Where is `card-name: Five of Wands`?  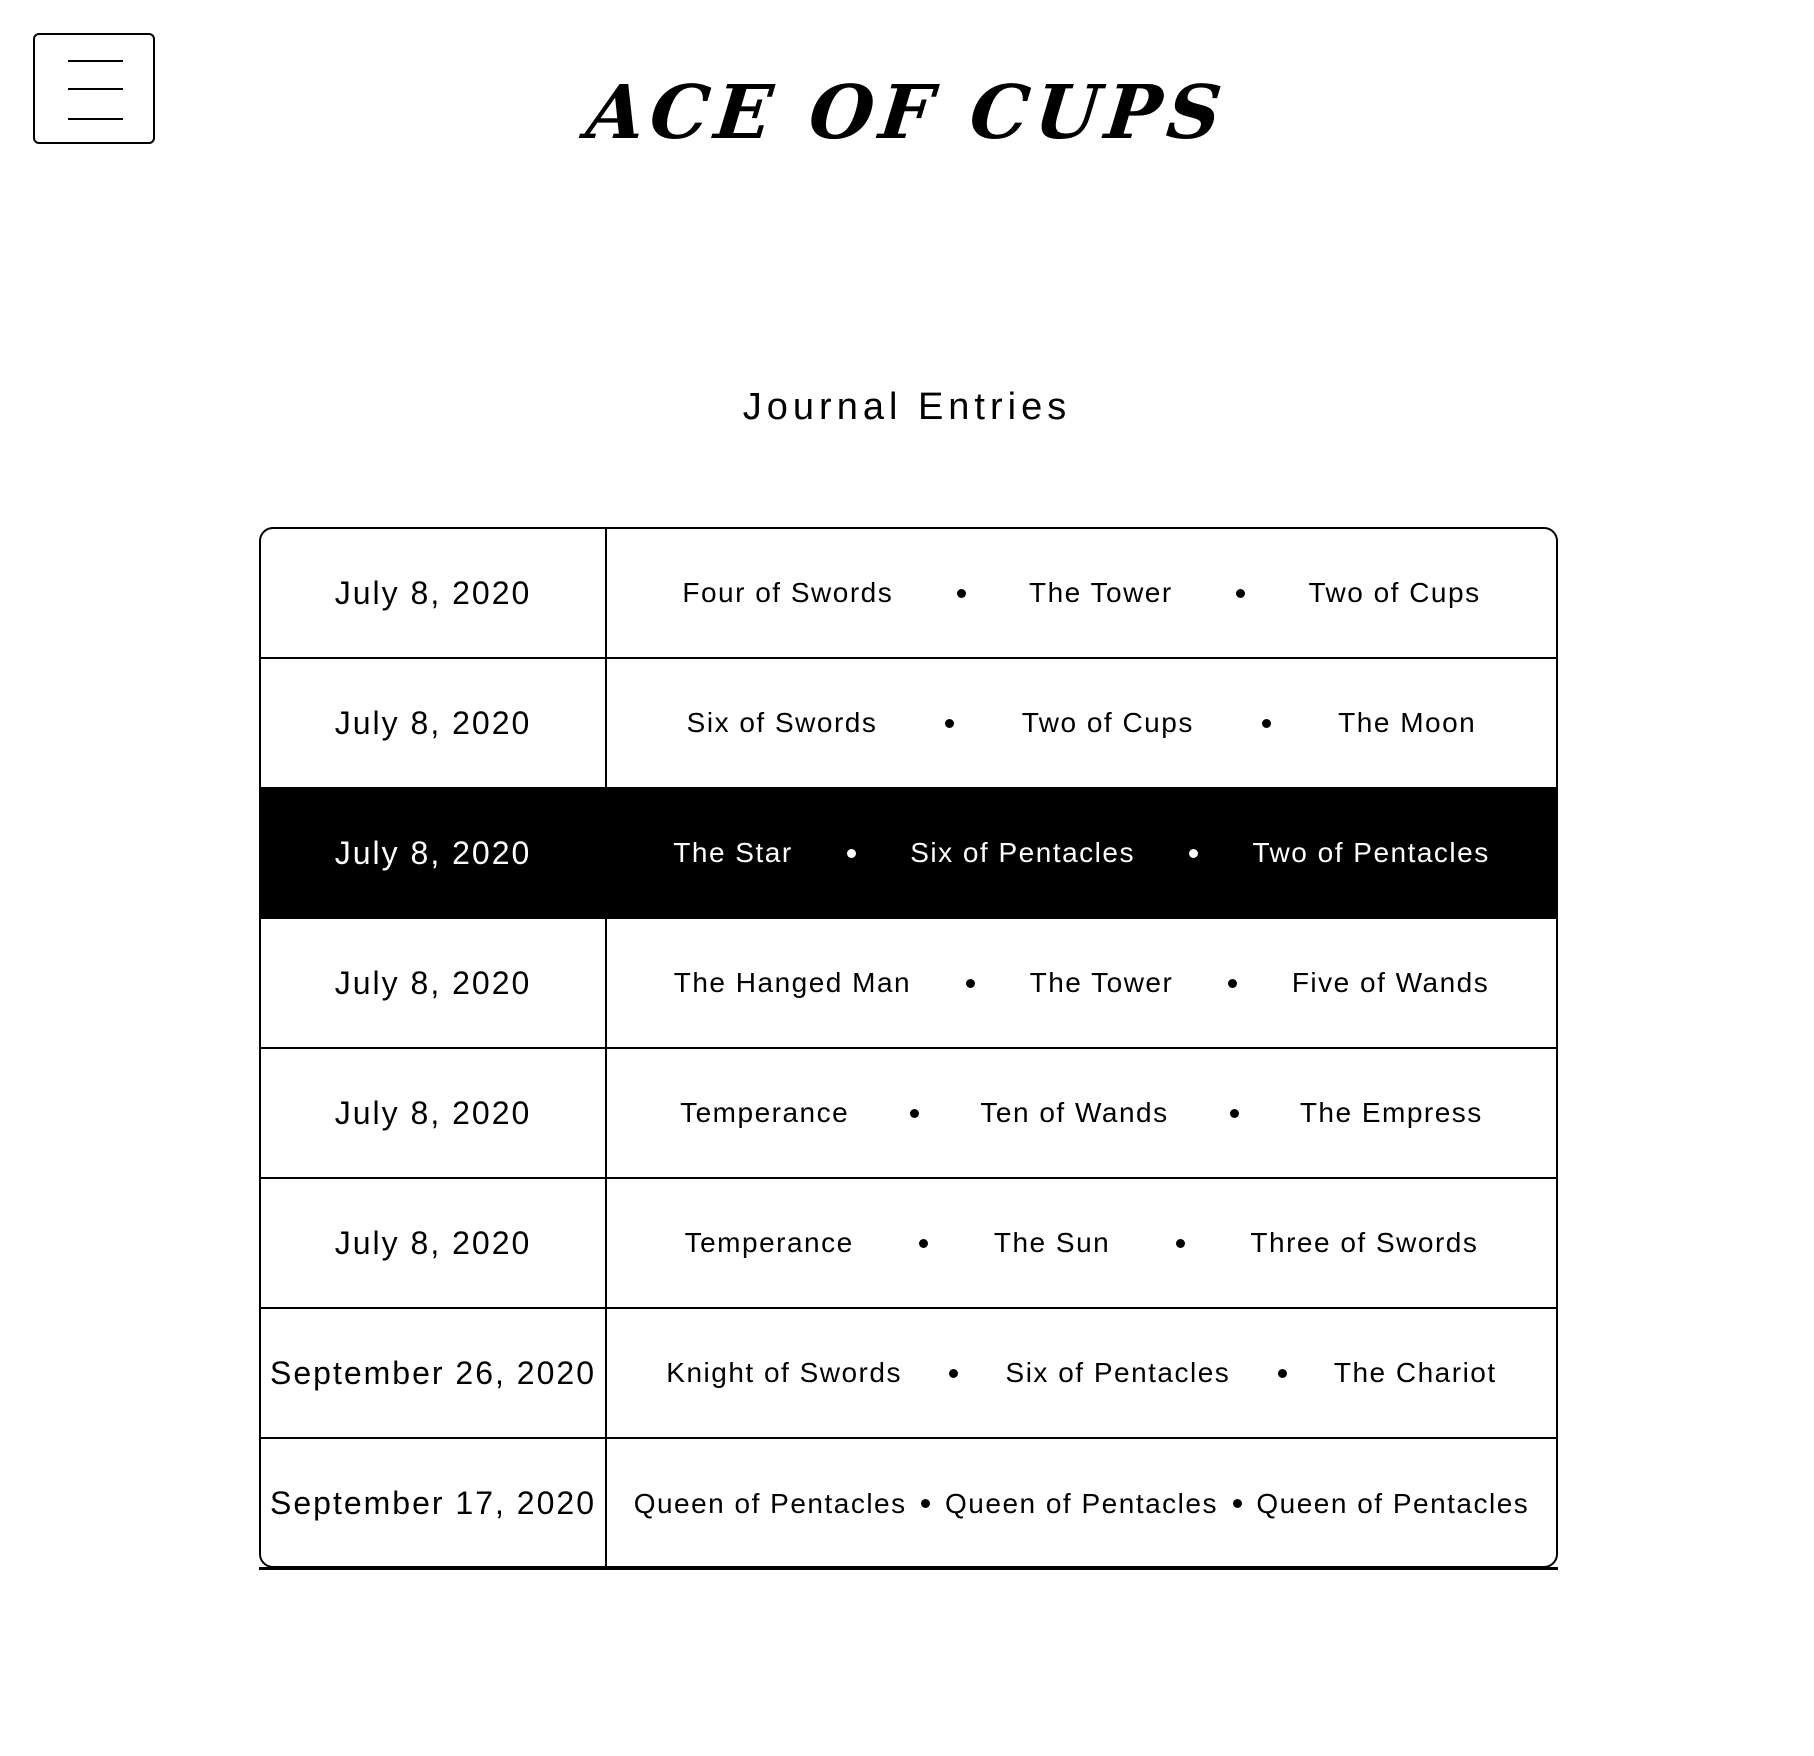 card-name: Five of Wands is located at coordinates (1390, 982).